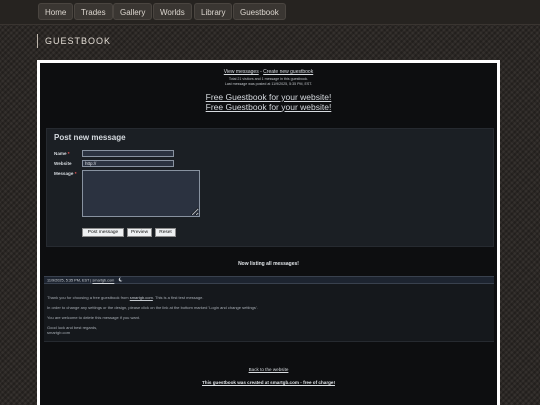 The height and width of the screenshot is (405, 540). Describe the element at coordinates (139, 232) in the screenshot. I see `preview-button: Preview` at that location.